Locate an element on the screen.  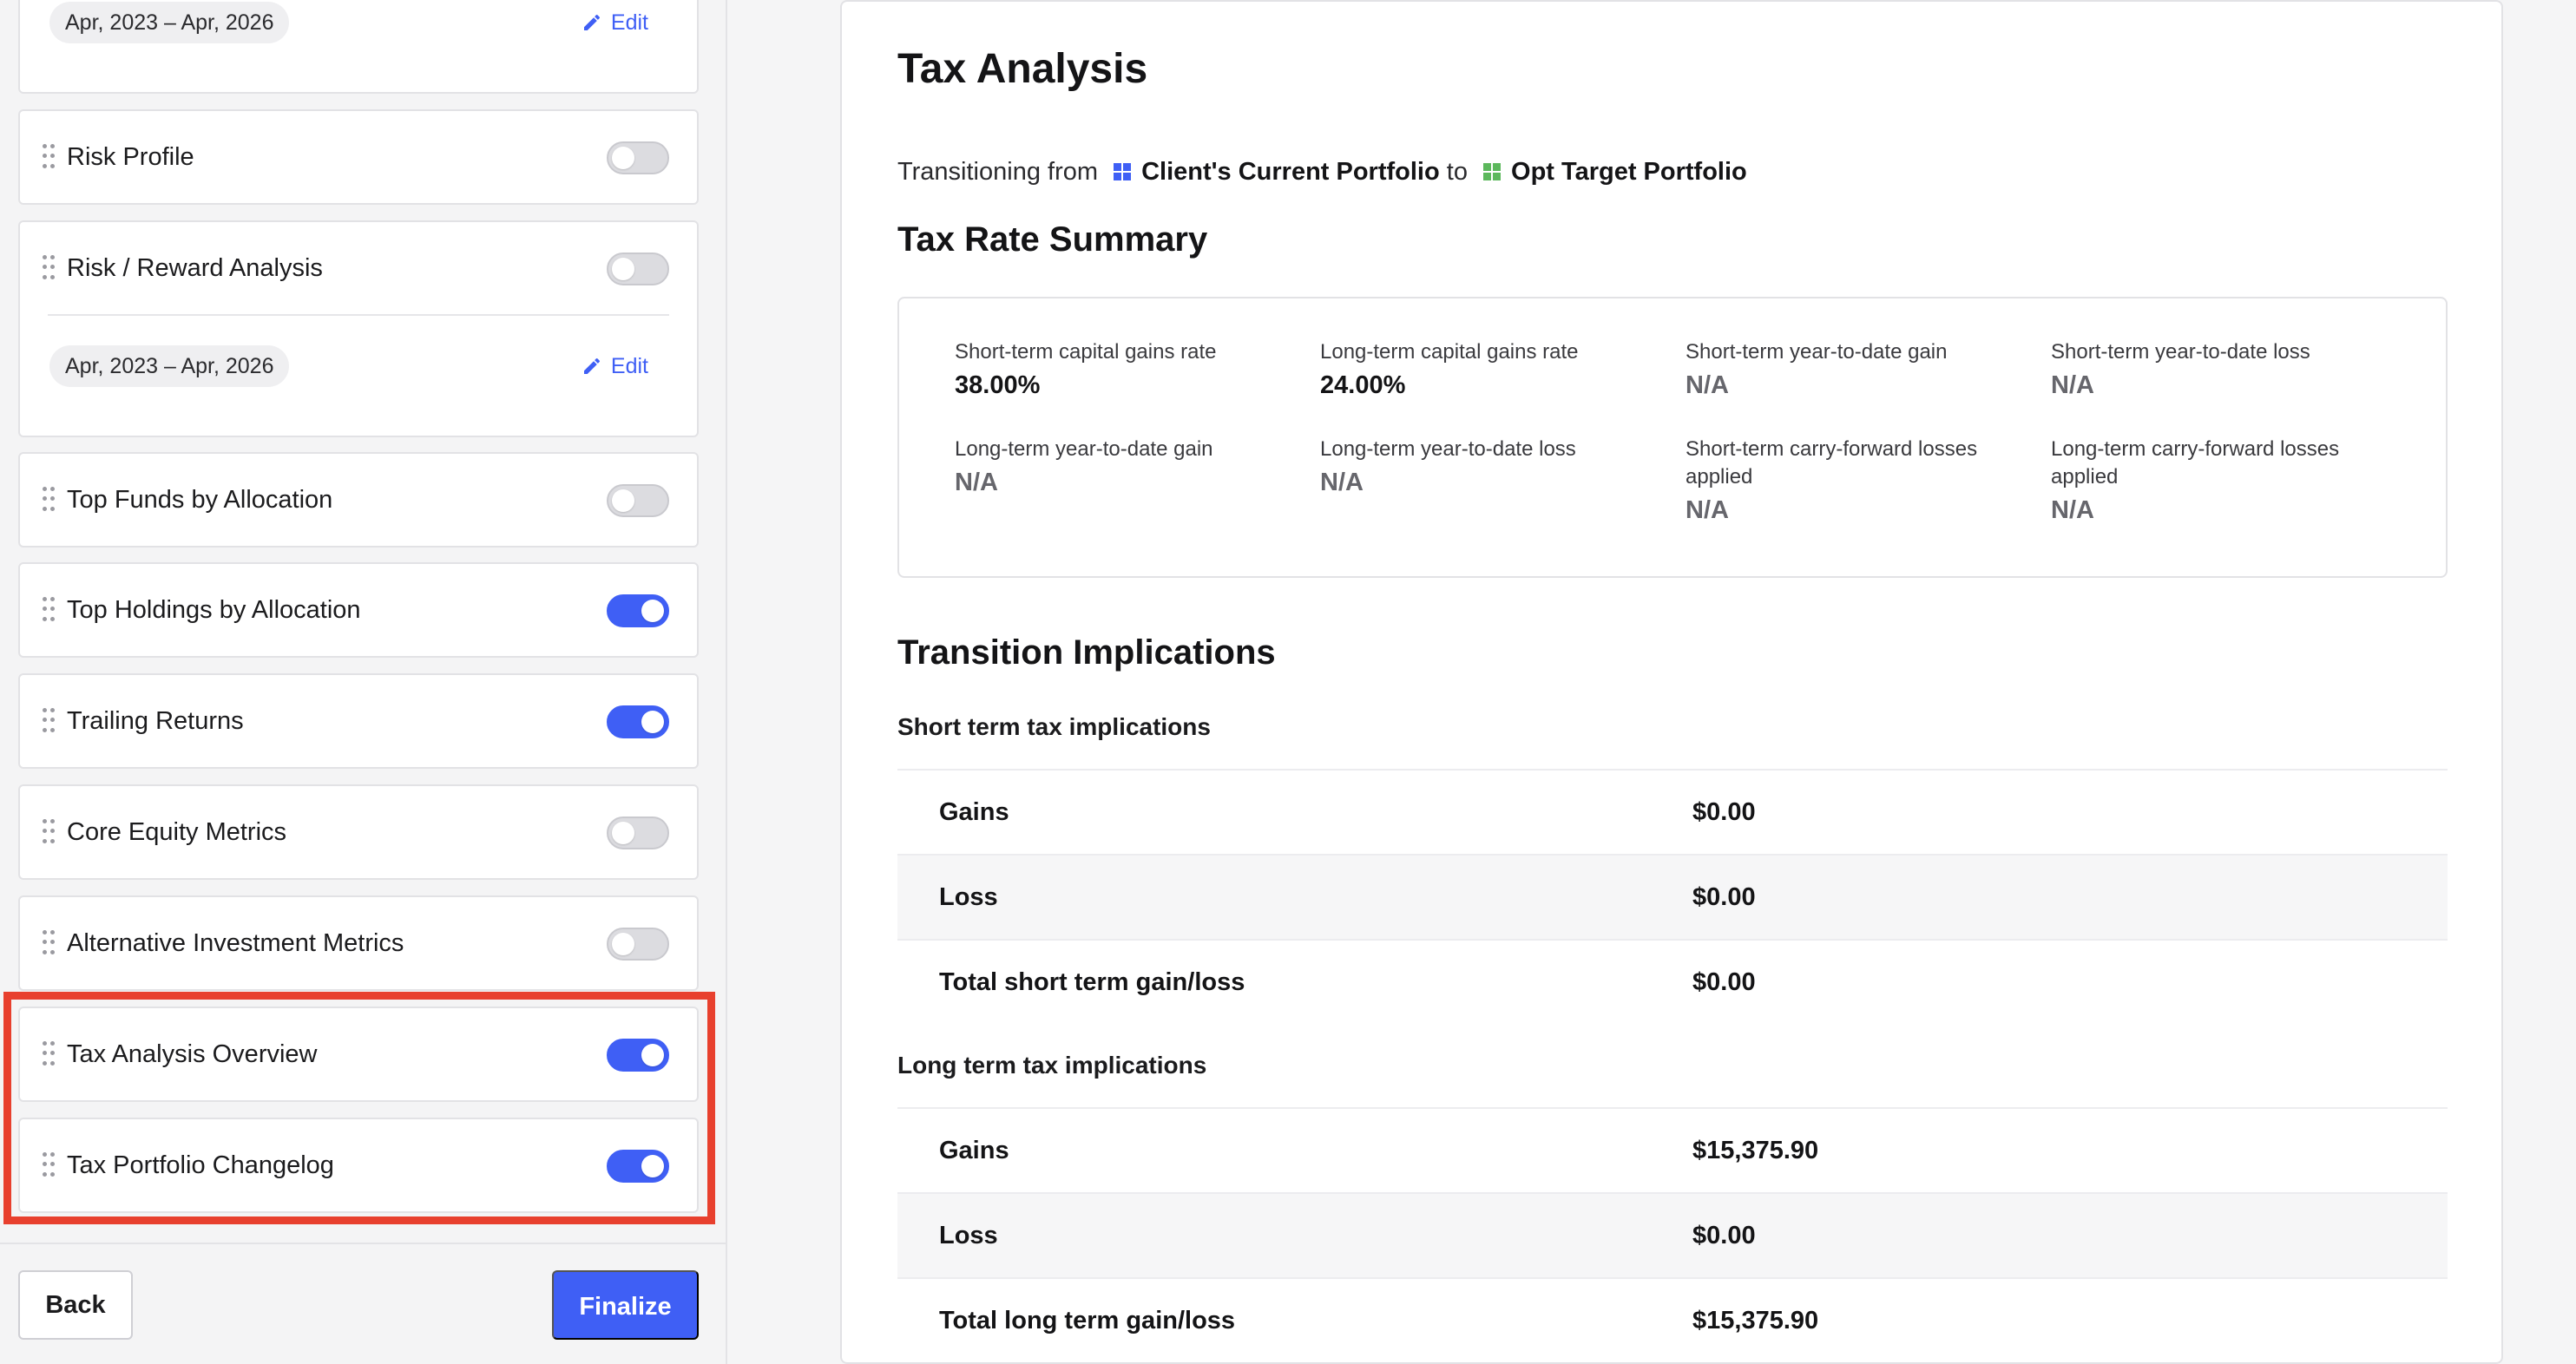
section-label: Risk Profile is located at coordinates (130, 157).